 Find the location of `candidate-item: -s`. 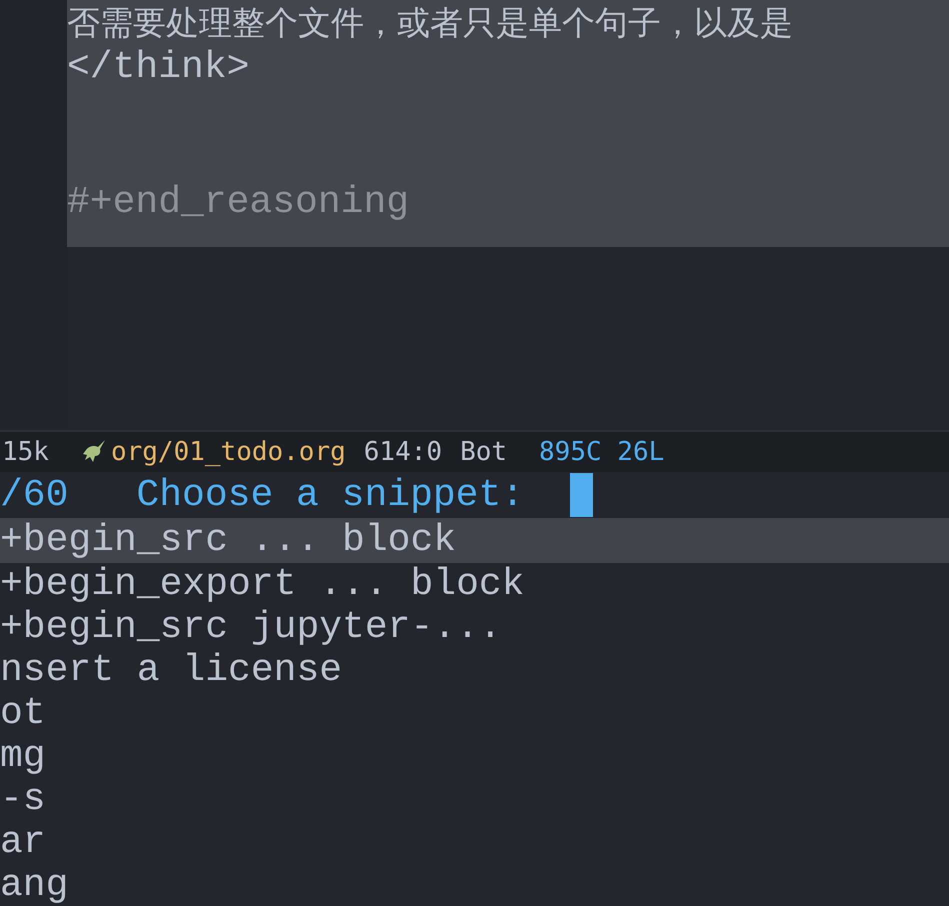

candidate-item: -s is located at coordinates (474, 799).